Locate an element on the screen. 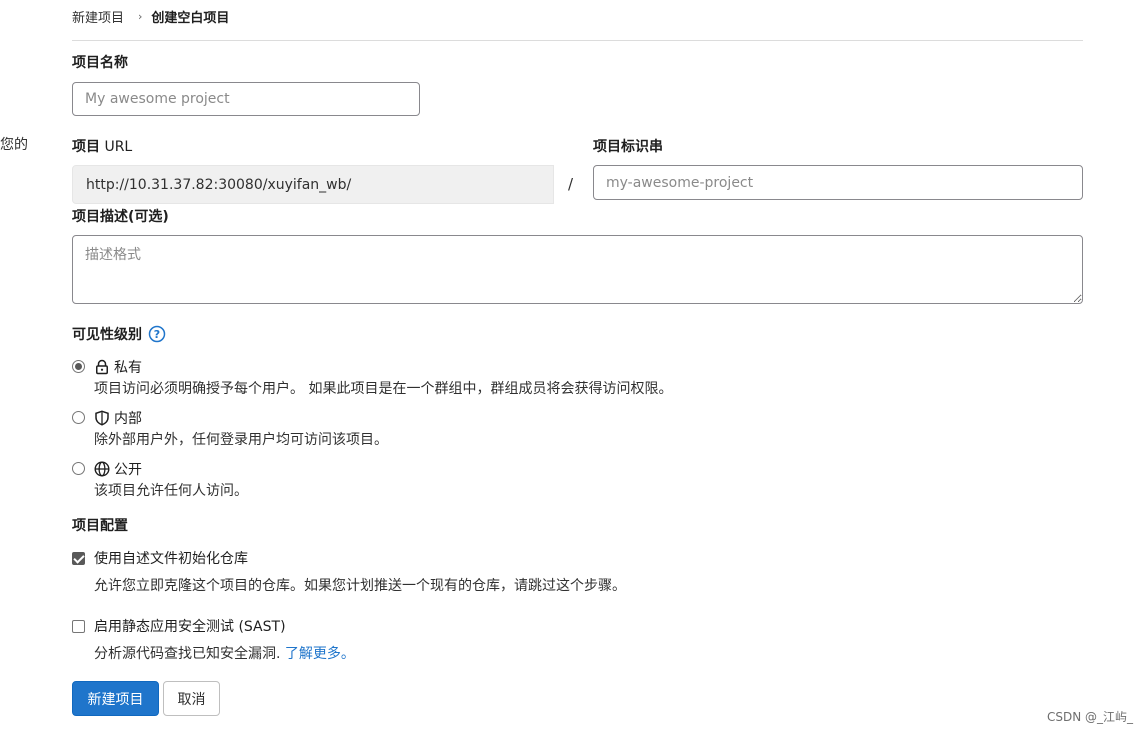  project-config-title: 项目配置 is located at coordinates (100, 526).